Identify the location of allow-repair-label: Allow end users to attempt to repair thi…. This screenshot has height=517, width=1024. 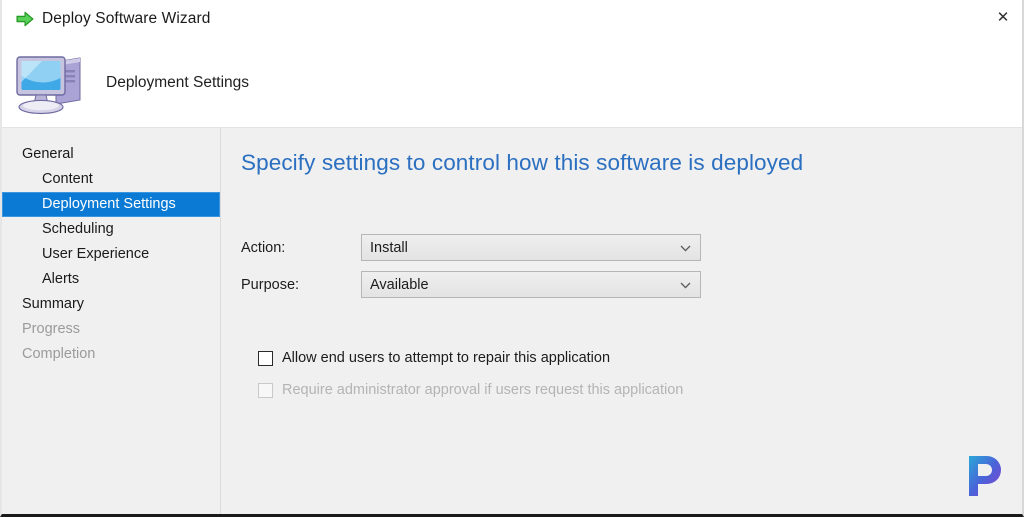
(446, 358).